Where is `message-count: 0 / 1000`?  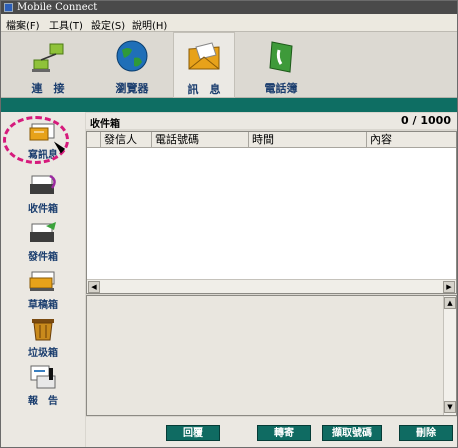
message-count: 0 / 1000 is located at coordinates (426, 120).